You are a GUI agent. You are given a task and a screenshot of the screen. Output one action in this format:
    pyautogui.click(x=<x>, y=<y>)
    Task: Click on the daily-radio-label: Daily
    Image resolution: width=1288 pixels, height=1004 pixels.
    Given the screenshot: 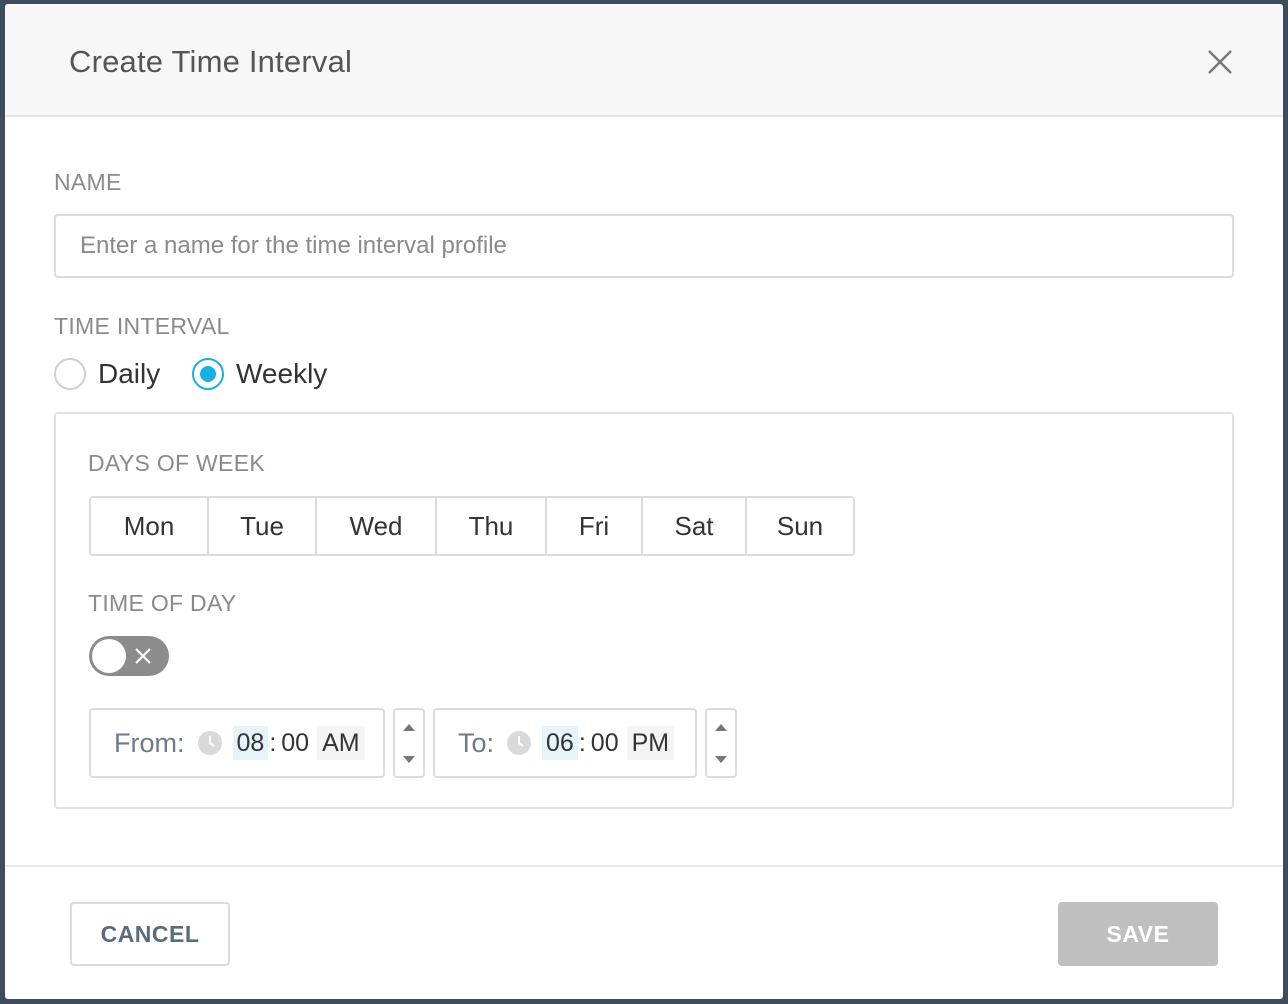 What is the action you would take?
    pyautogui.click(x=129, y=373)
    